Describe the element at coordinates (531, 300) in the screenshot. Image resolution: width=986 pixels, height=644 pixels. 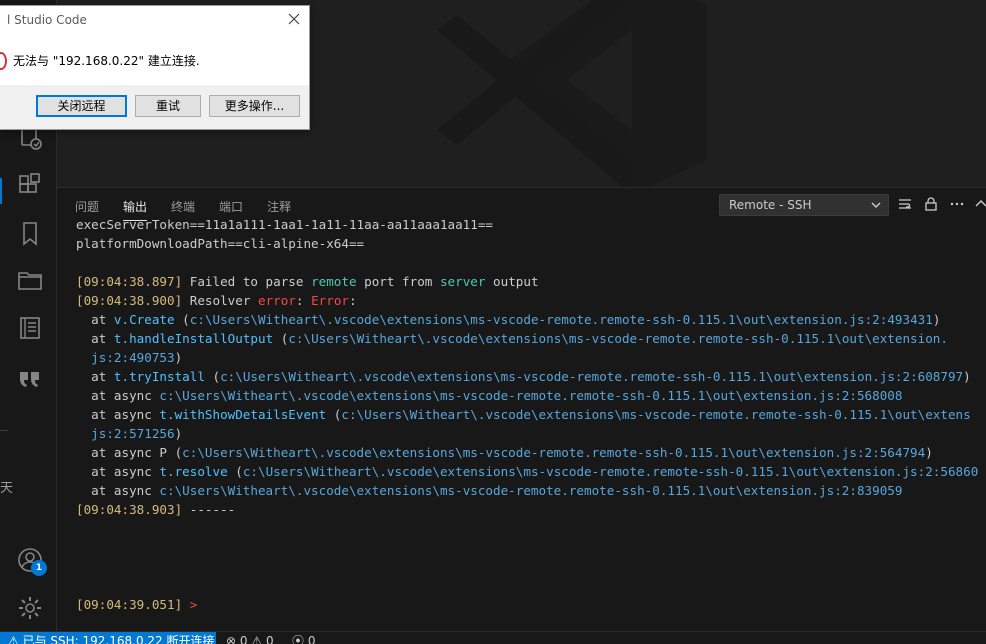
I see `output-line: [09:04:38.900] Resolver error: Error:` at that location.